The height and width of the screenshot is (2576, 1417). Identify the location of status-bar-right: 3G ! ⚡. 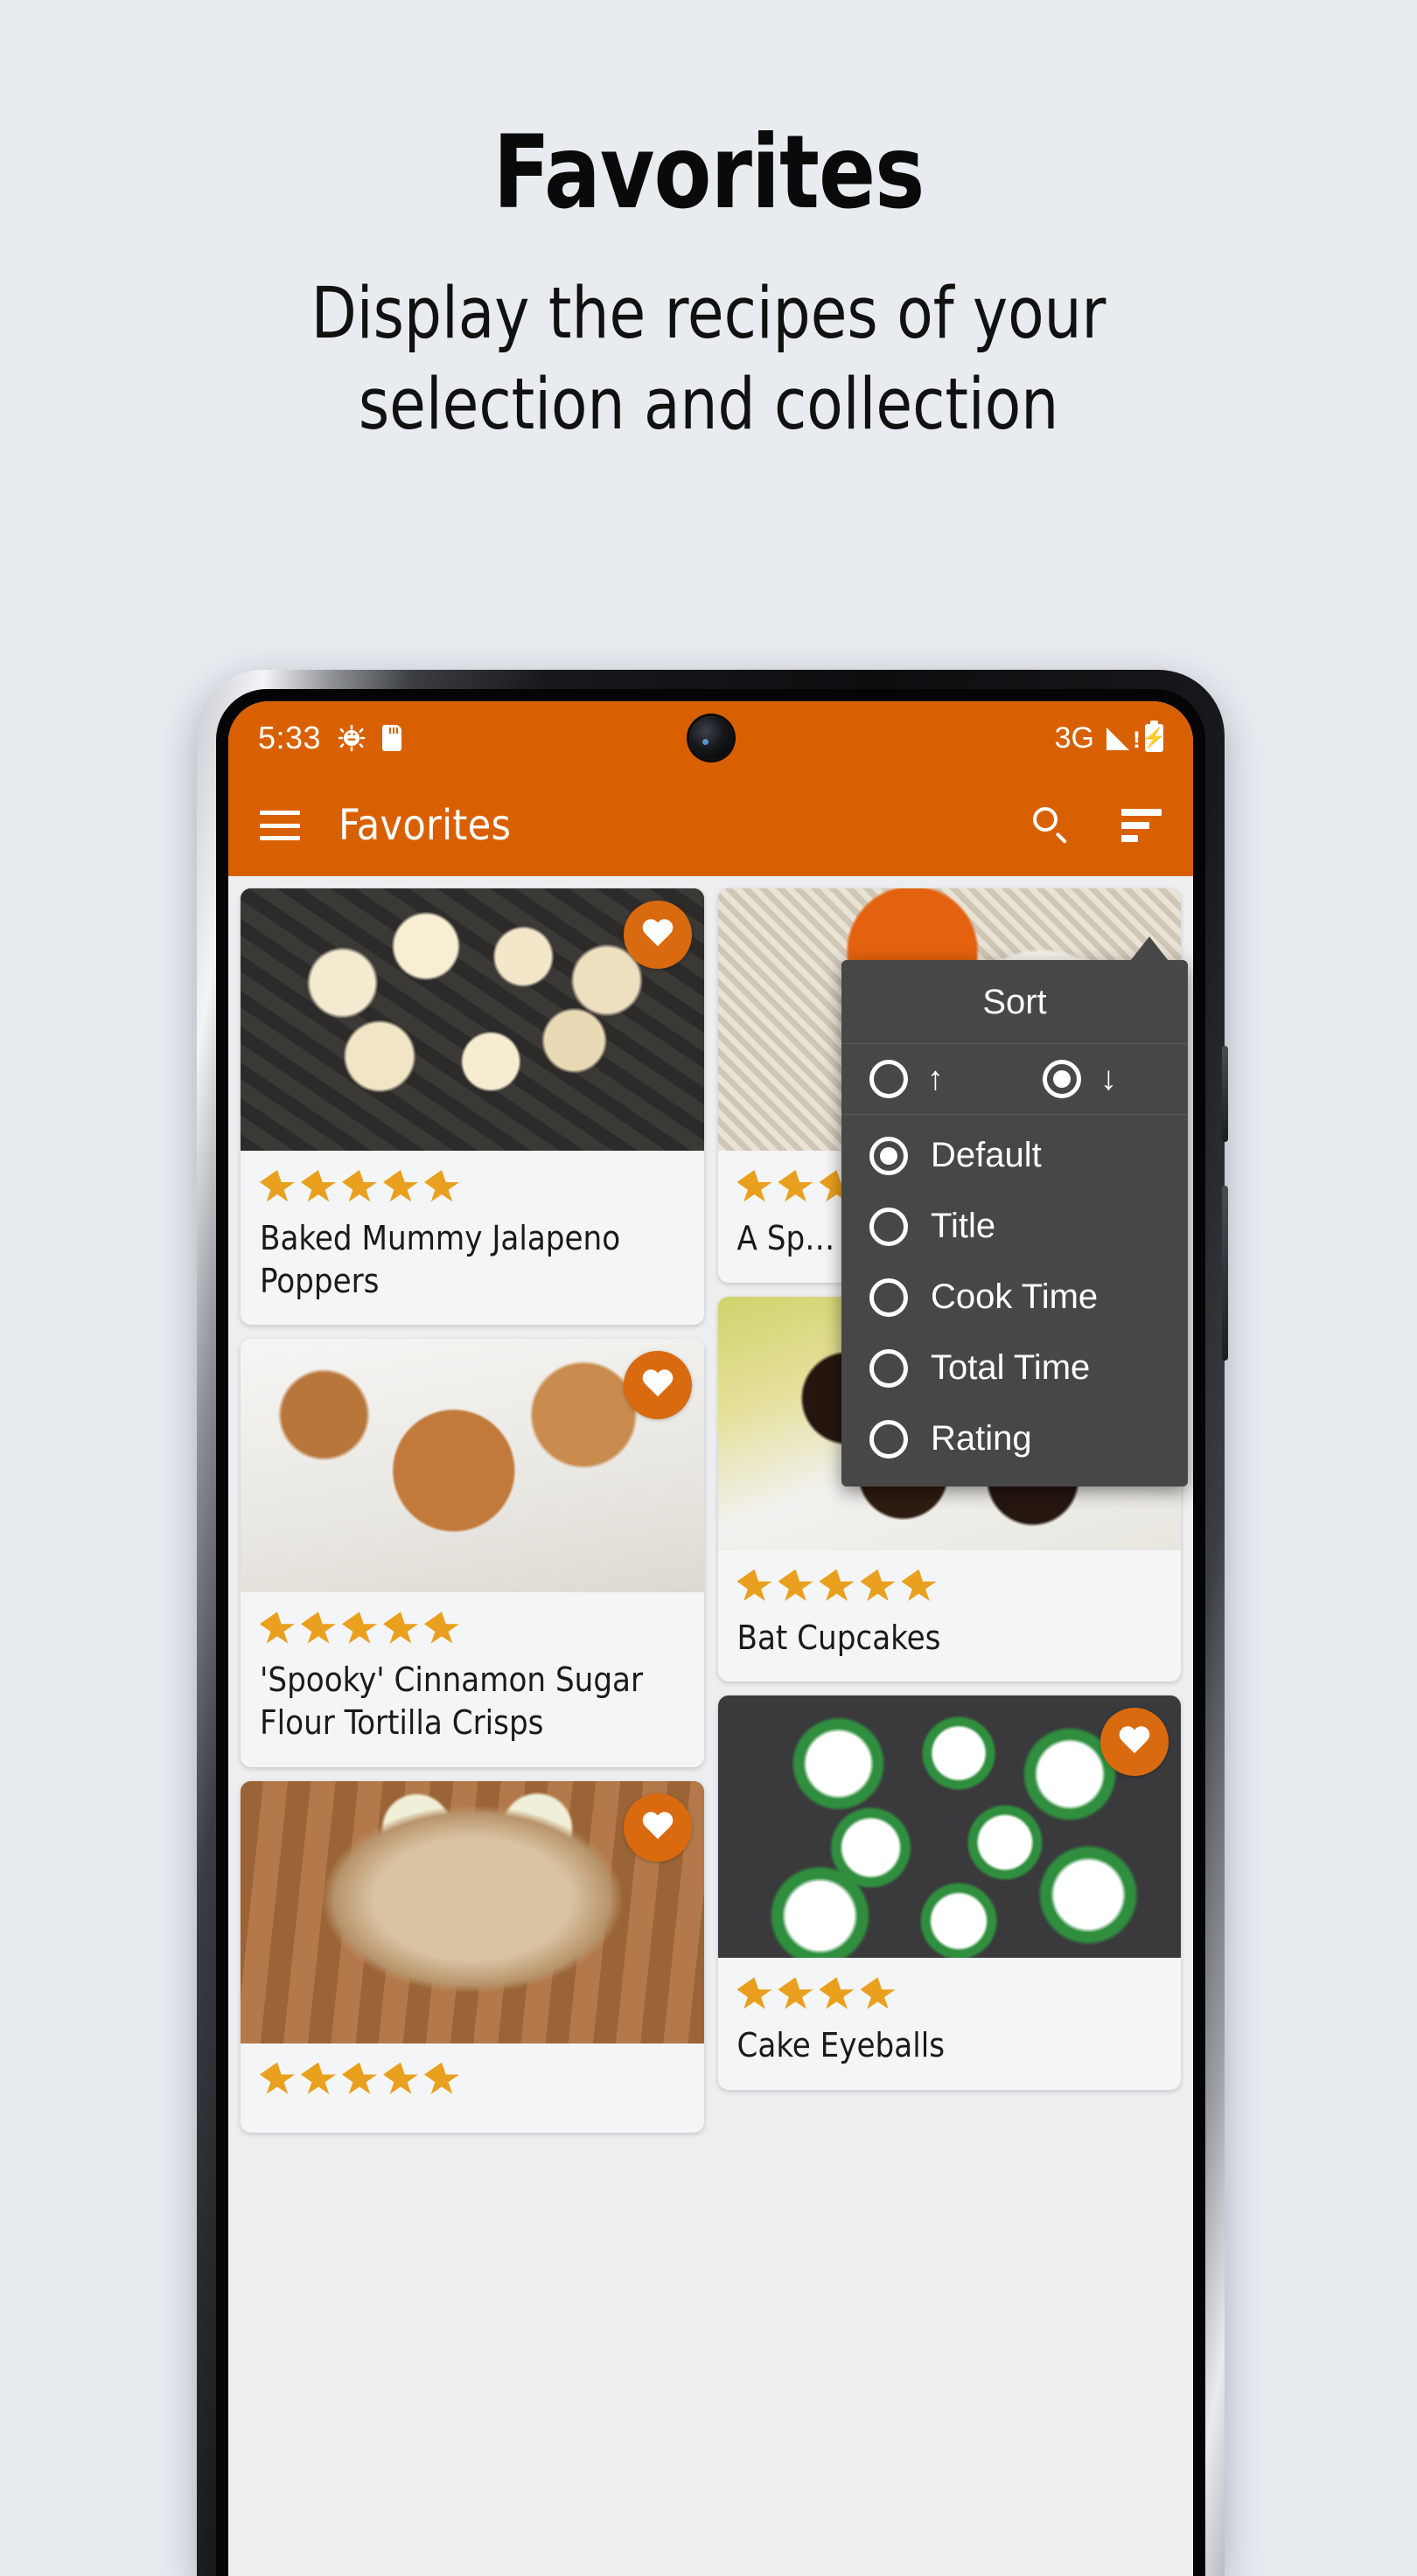
(1110, 738).